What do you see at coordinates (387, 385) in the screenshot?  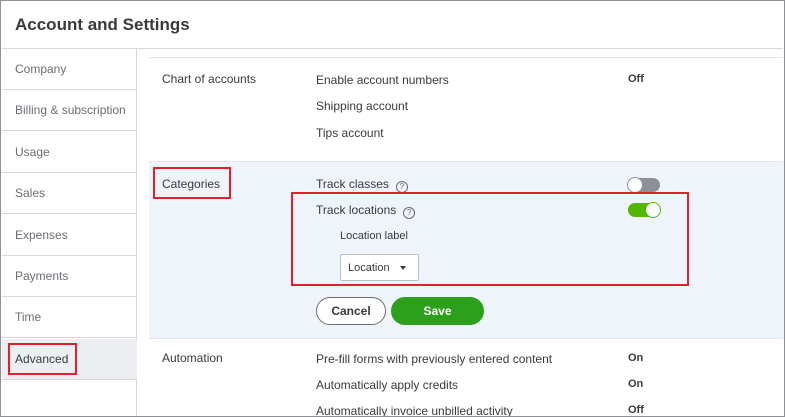 I see `row-apply-credits: Automatically apply credits` at bounding box center [387, 385].